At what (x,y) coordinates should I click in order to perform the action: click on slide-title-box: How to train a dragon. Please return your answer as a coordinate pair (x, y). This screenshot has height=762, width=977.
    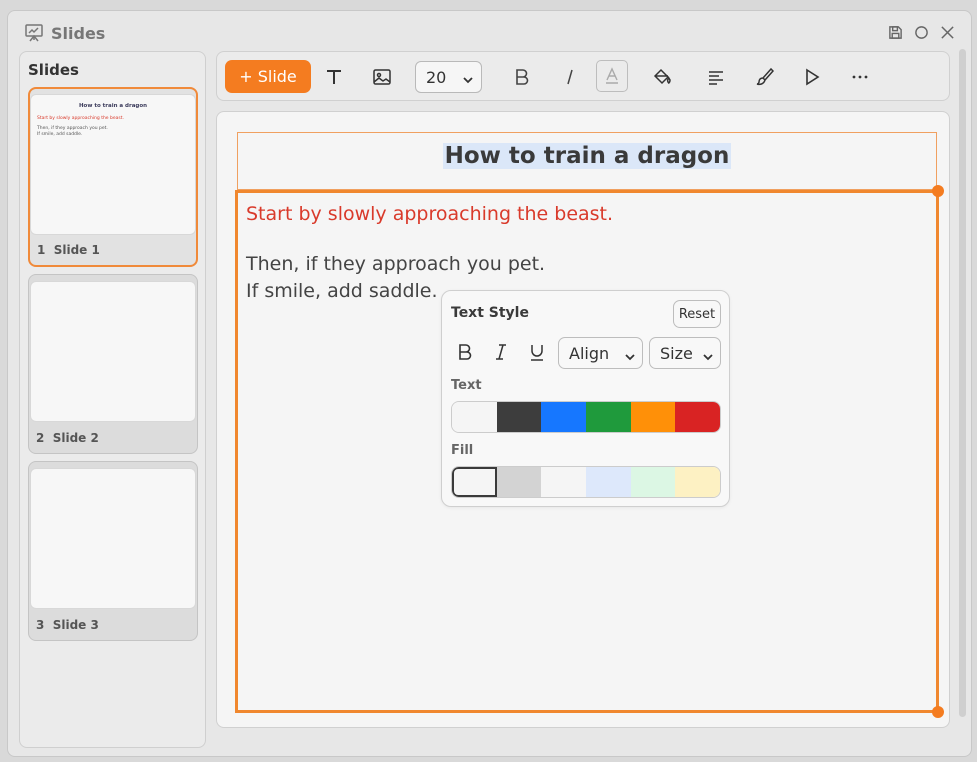
    Looking at the image, I should click on (587, 161).